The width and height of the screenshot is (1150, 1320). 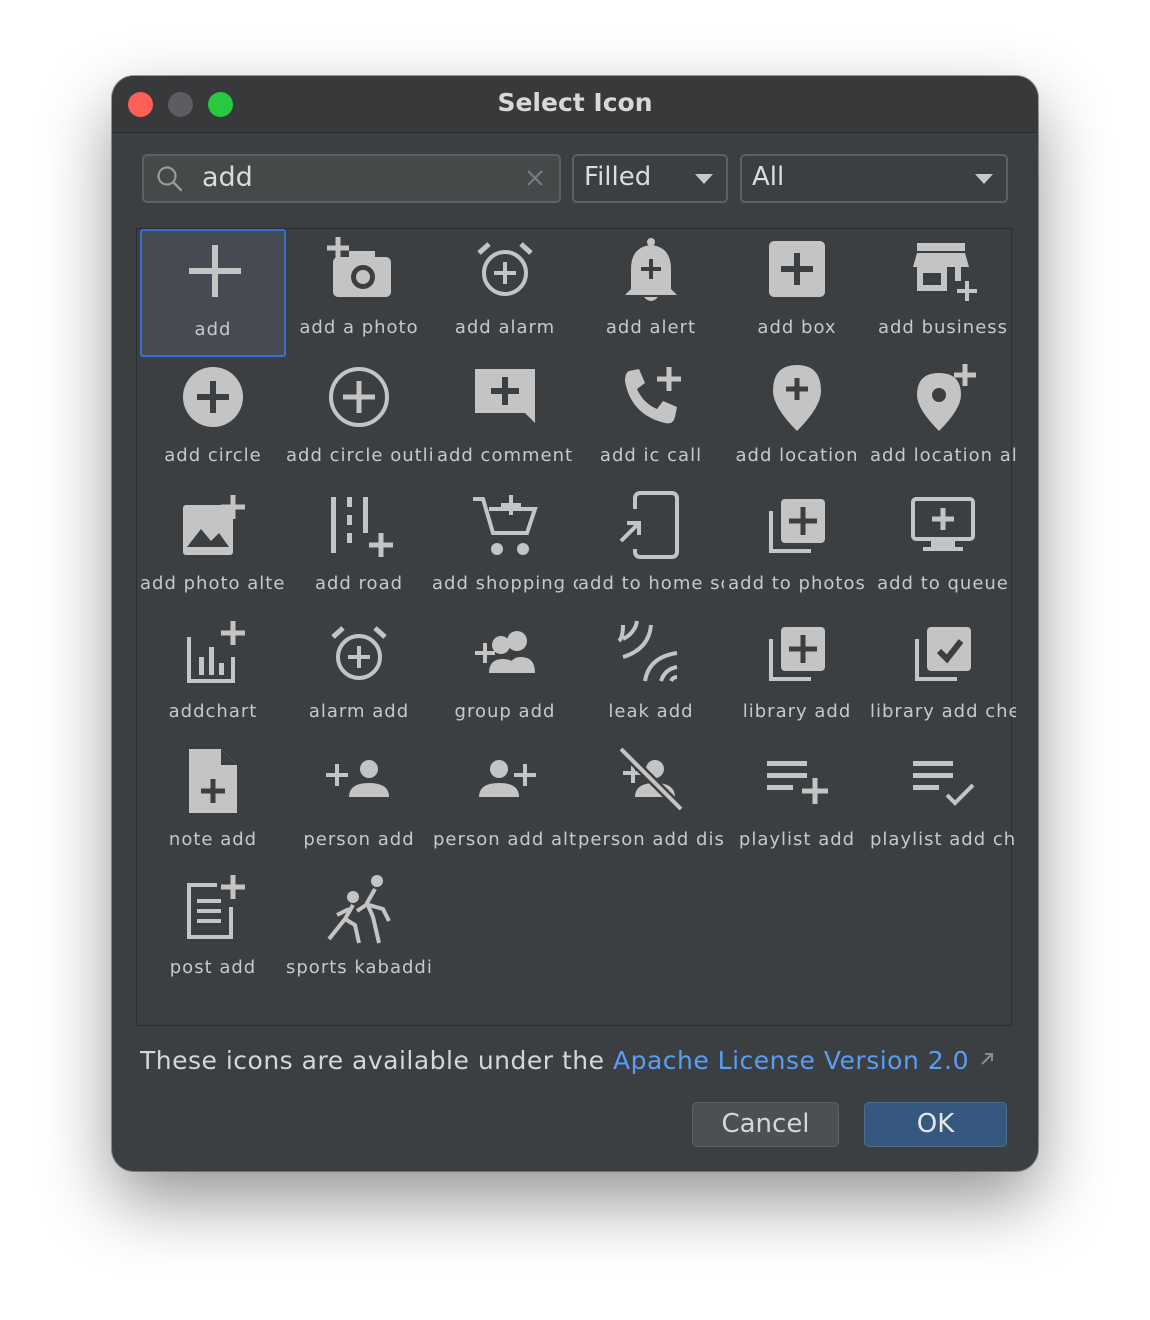 What do you see at coordinates (170, 179) in the screenshot?
I see `search-icon` at bounding box center [170, 179].